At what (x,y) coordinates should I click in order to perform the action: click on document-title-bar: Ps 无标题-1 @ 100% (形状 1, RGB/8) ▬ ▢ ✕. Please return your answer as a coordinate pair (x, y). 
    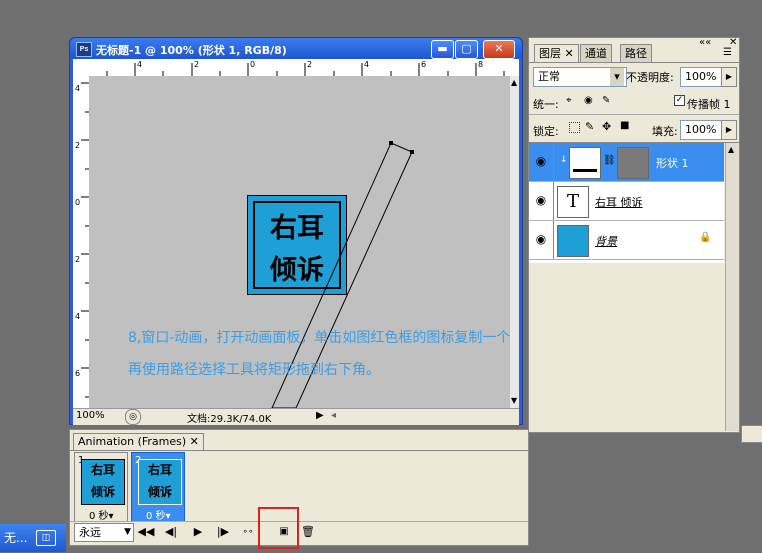
    Looking at the image, I should click on (296, 48).